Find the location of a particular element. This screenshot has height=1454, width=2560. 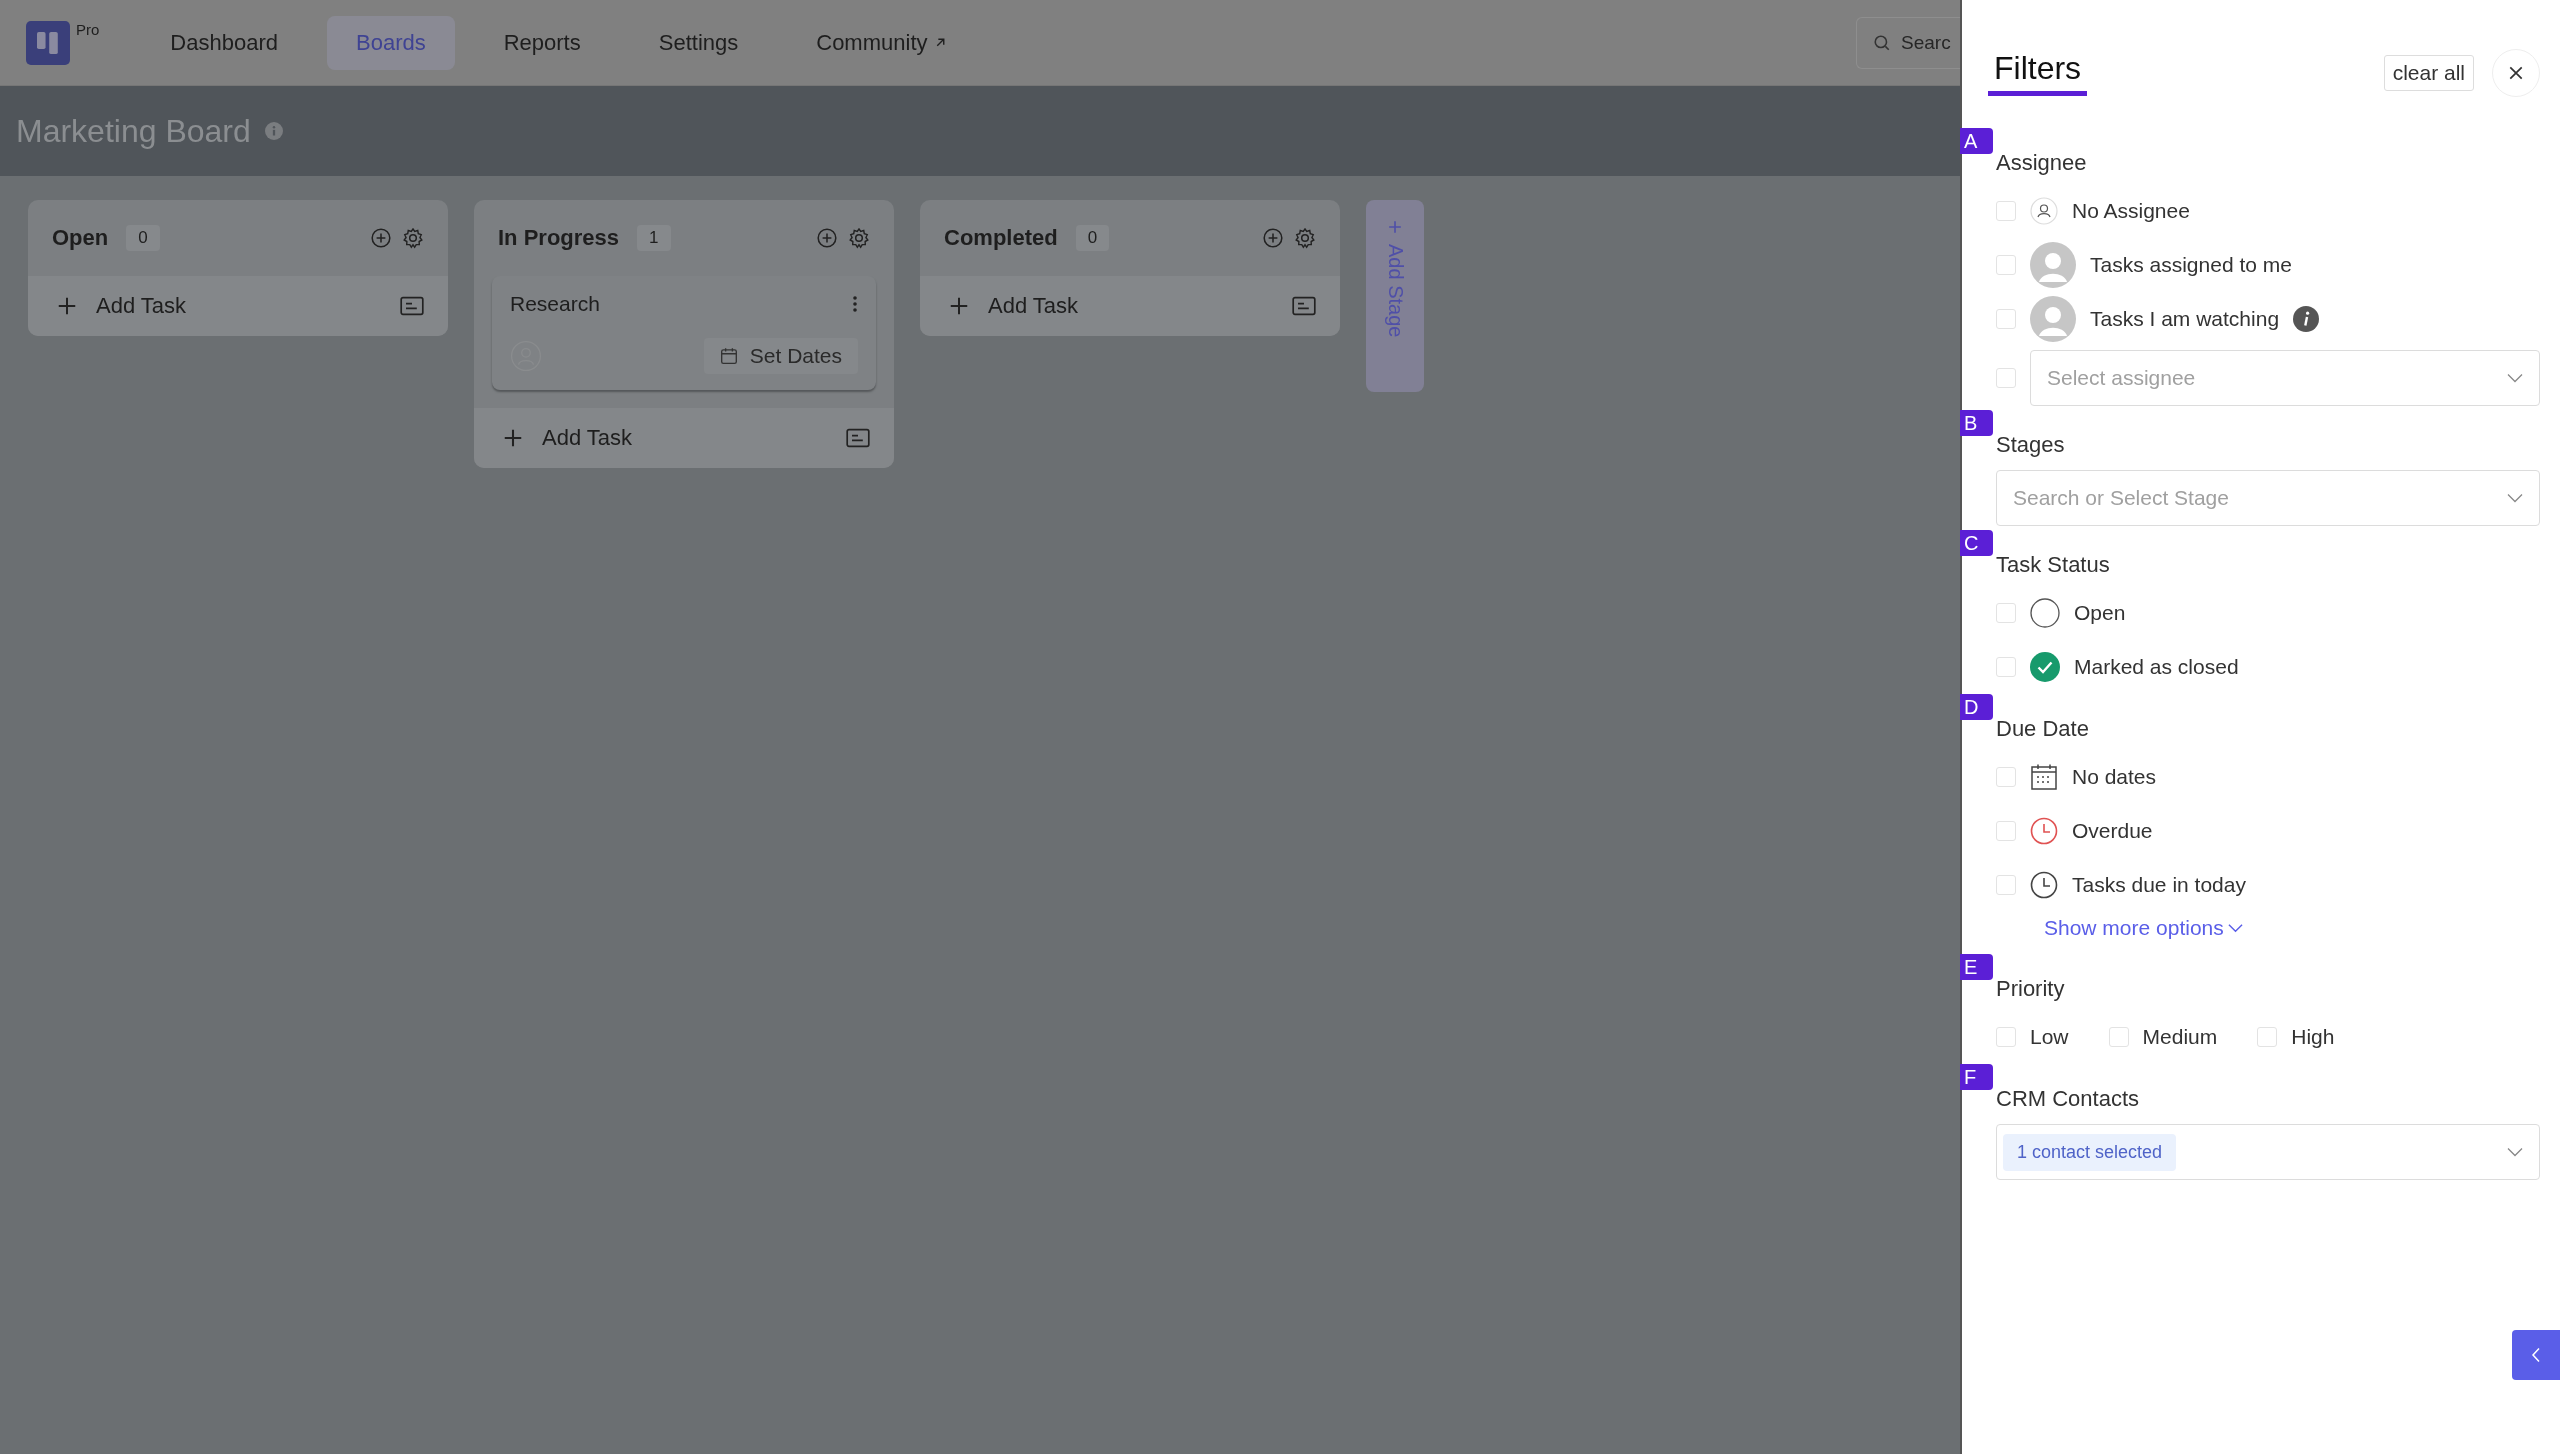

option-label: High is located at coordinates (2313, 1037).